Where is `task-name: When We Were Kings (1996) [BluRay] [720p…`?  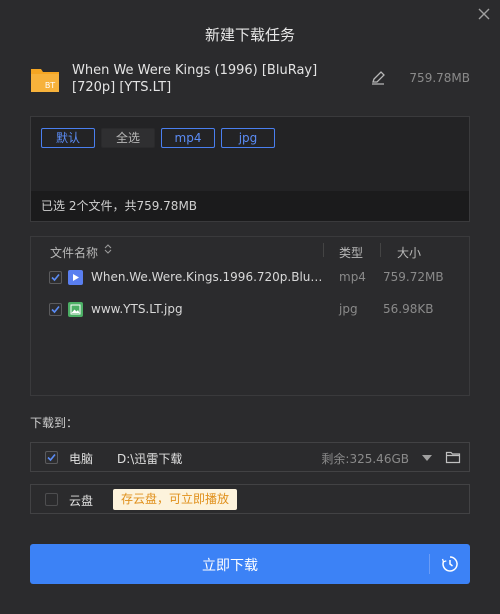
task-name: When We Were Kings (1996) [BluRay] [720p… is located at coordinates (195, 79).